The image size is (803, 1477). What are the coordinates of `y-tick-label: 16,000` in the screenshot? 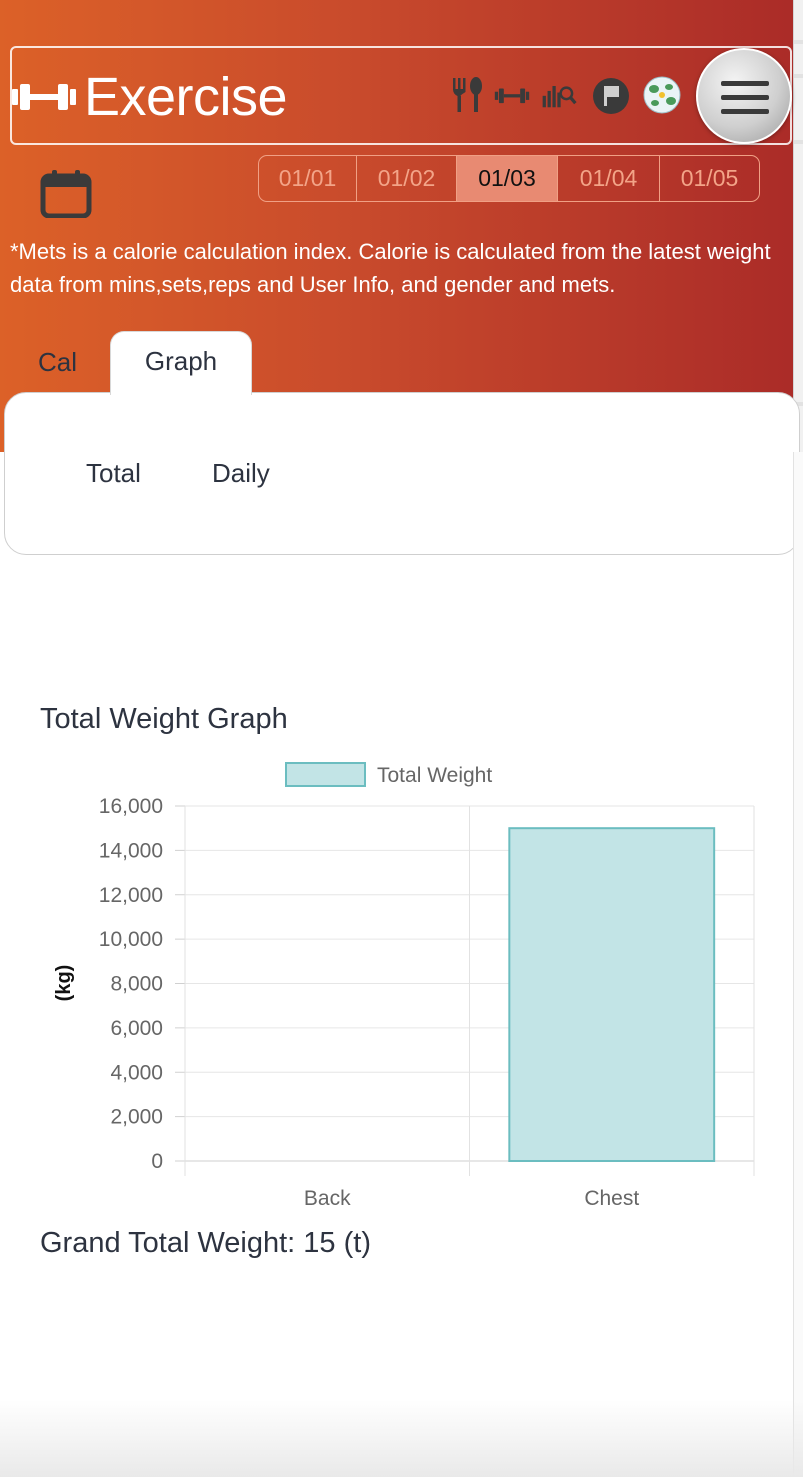 It's located at (131, 806).